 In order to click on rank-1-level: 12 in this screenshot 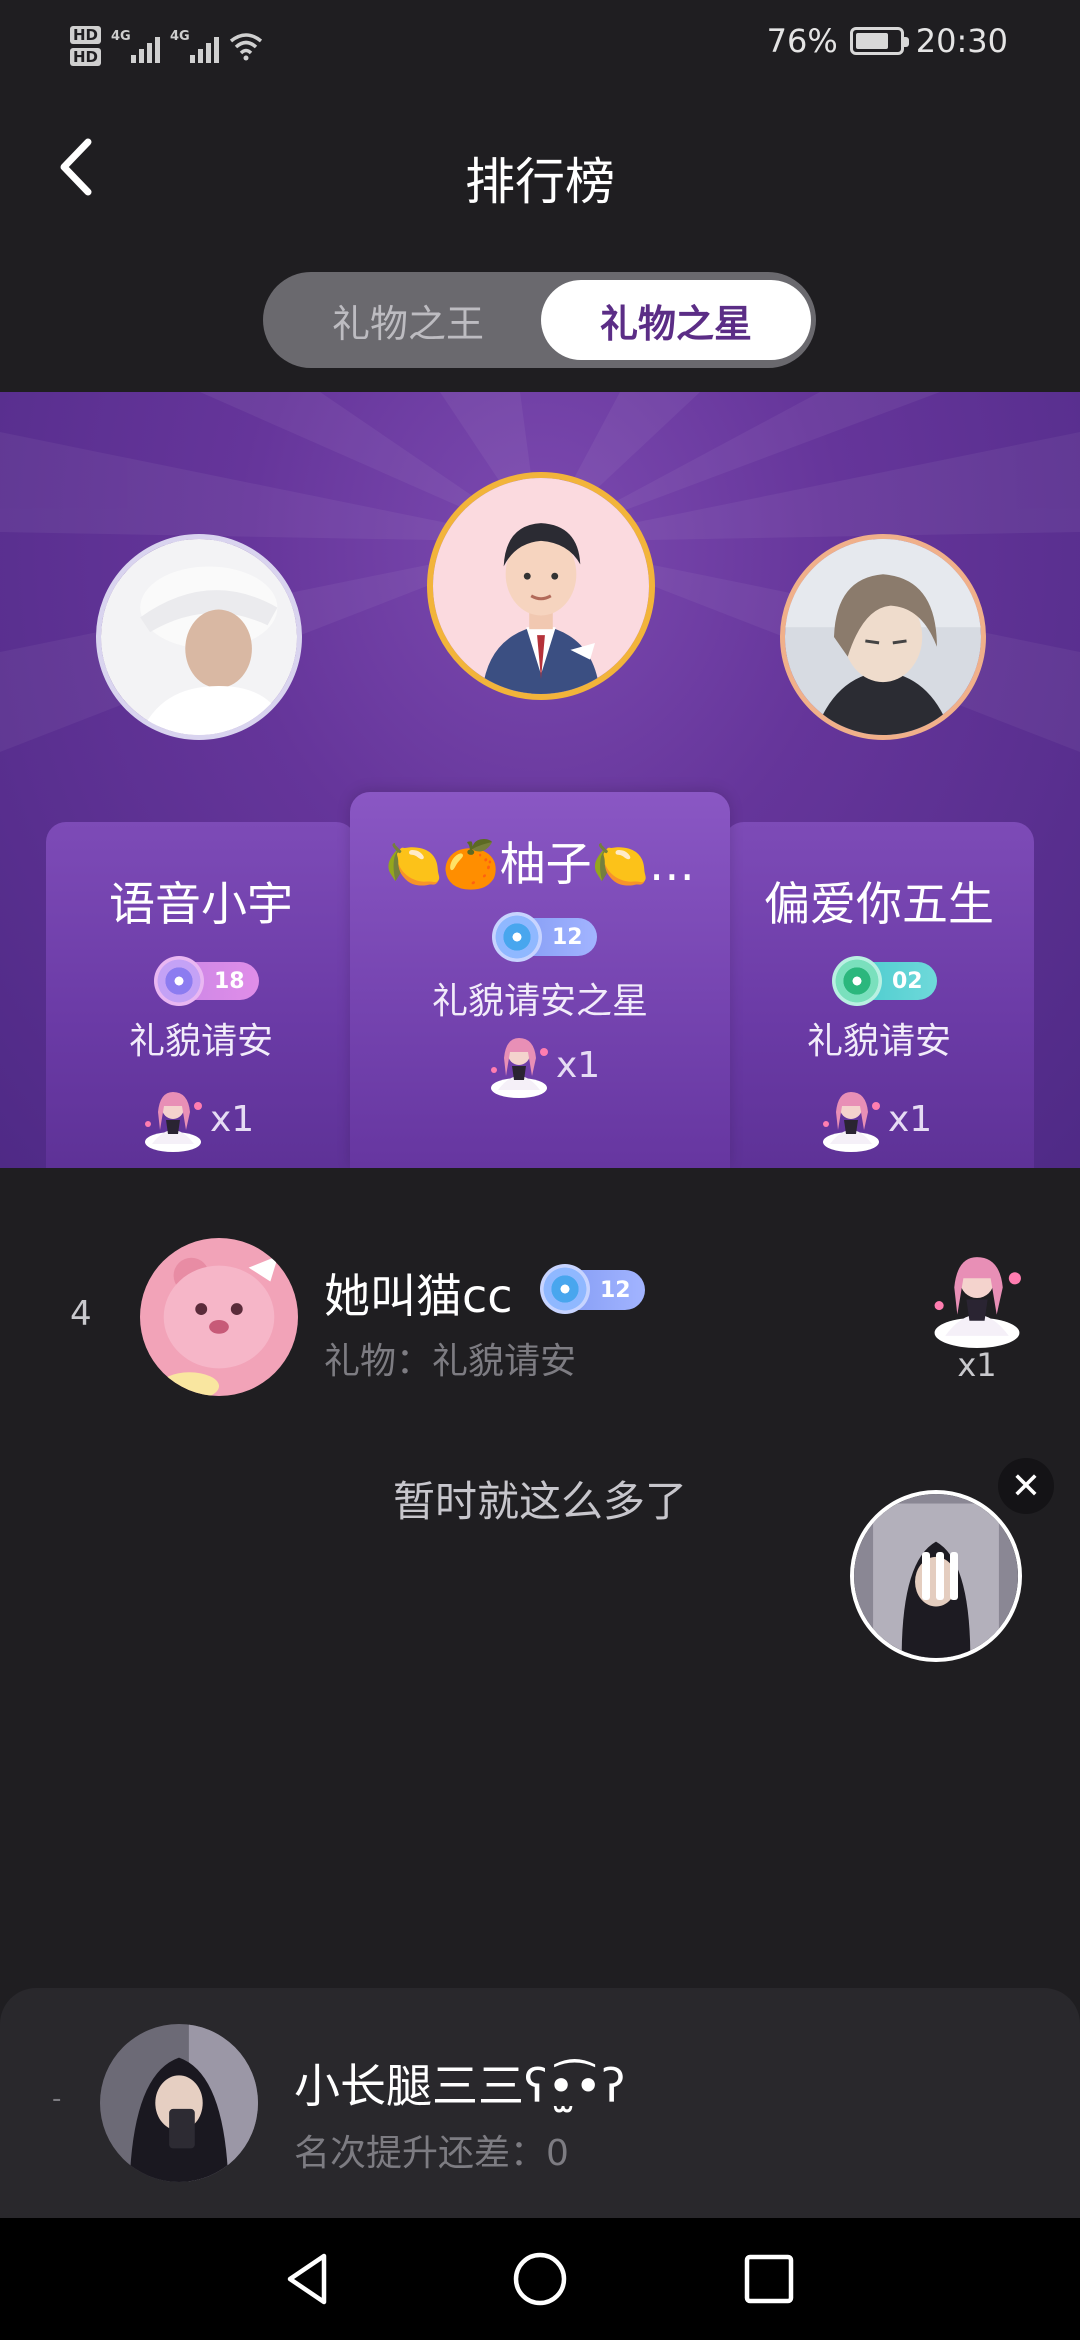, I will do `click(567, 937)`.